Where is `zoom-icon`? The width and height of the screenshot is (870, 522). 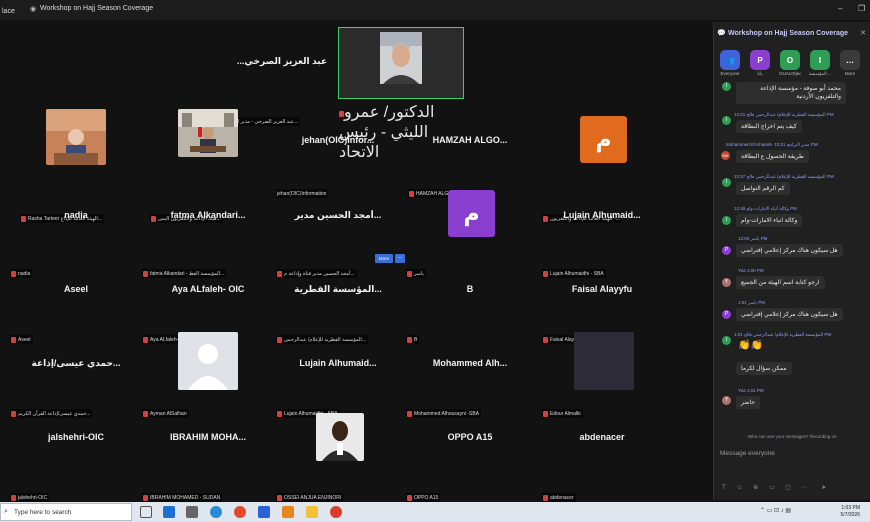 zoom-icon is located at coordinates (264, 512).